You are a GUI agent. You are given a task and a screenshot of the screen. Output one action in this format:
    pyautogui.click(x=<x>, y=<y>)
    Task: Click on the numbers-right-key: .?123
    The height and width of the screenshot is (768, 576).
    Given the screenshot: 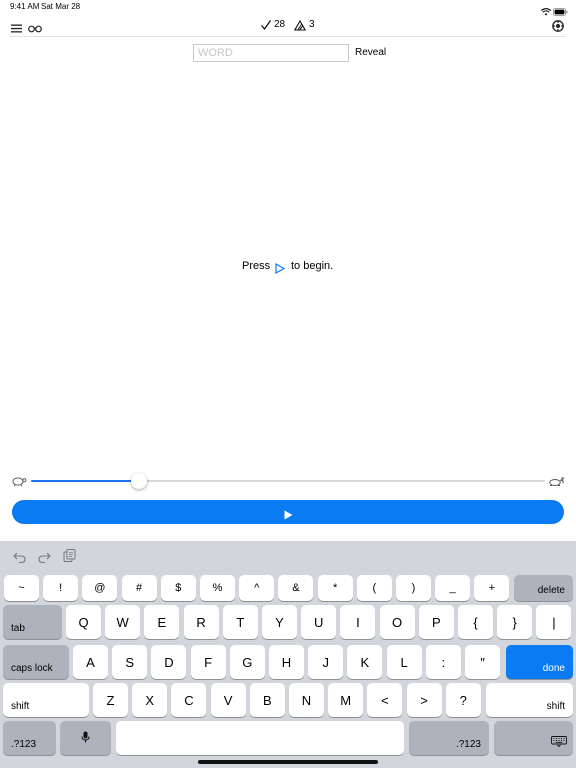 What is the action you would take?
    pyautogui.click(x=449, y=738)
    